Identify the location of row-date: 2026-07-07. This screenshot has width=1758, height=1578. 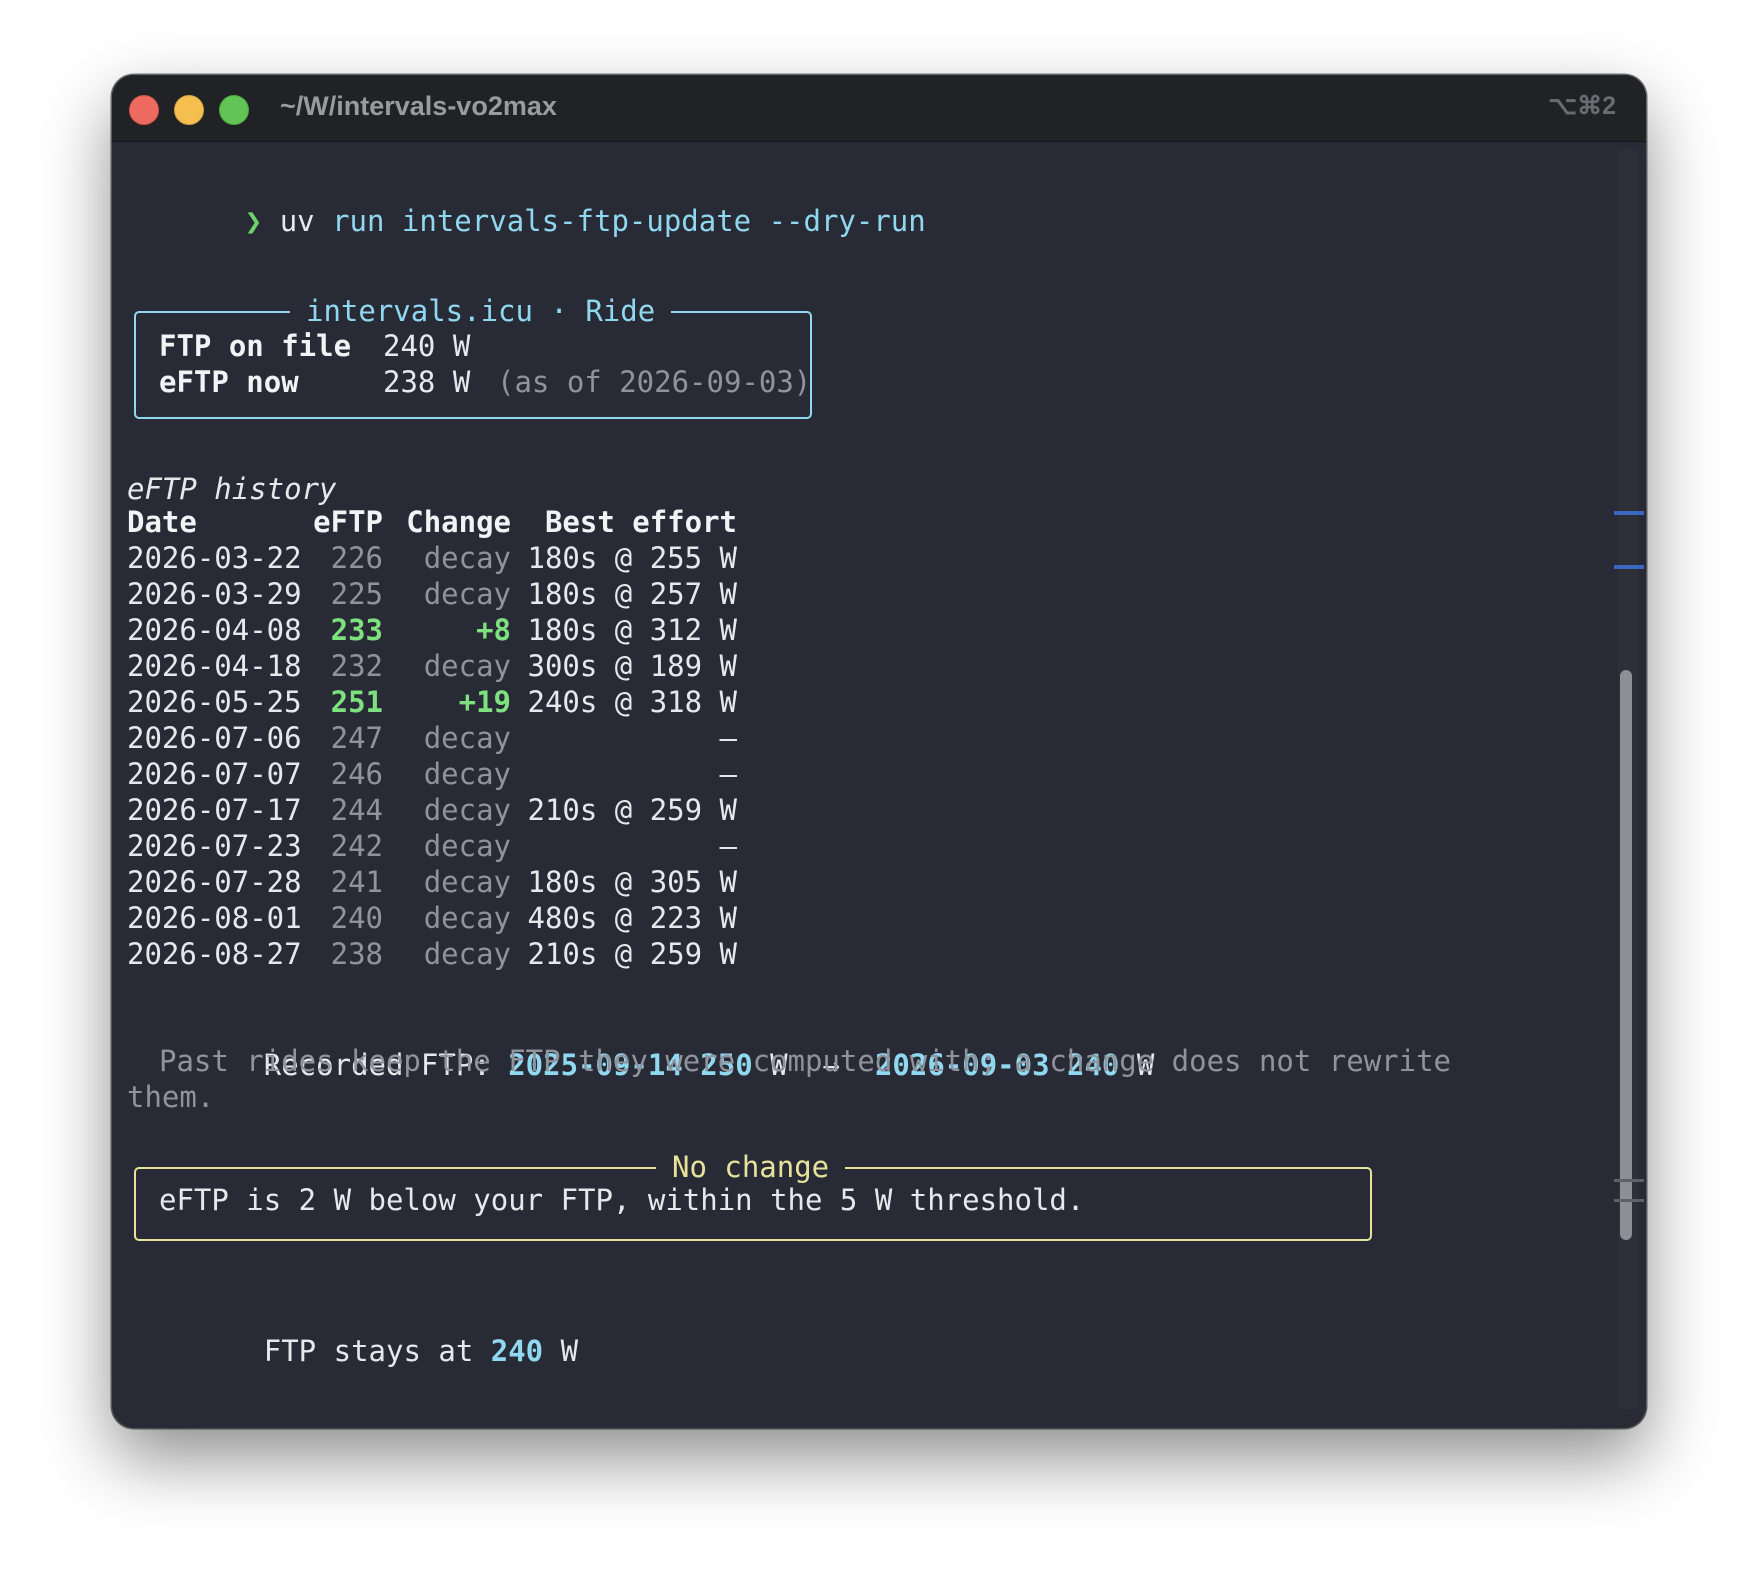
(214, 774).